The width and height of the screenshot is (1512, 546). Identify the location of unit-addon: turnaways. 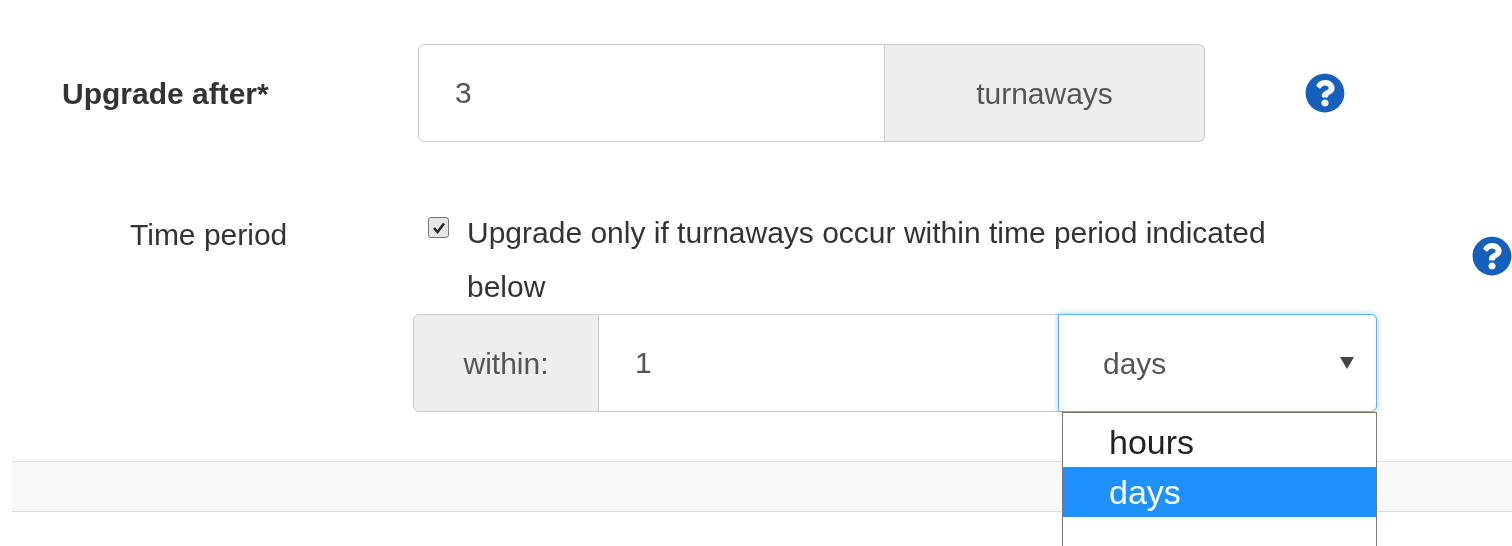
(1045, 93).